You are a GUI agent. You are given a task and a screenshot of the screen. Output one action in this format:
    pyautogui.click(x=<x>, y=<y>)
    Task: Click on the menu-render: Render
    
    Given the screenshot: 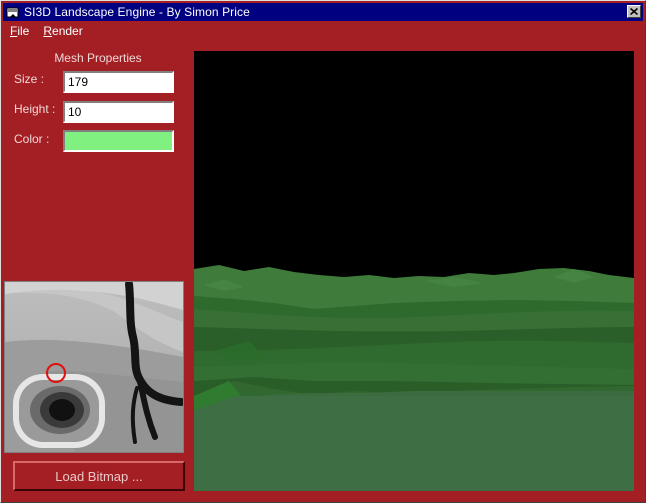 What is the action you would take?
    pyautogui.click(x=62, y=31)
    